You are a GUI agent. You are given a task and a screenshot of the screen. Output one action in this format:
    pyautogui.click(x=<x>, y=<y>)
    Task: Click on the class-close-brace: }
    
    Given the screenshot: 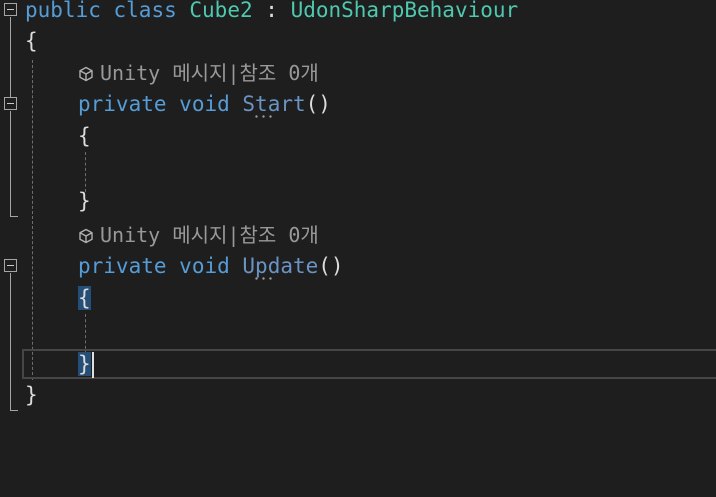 What is the action you would take?
    pyautogui.click(x=31, y=395)
    